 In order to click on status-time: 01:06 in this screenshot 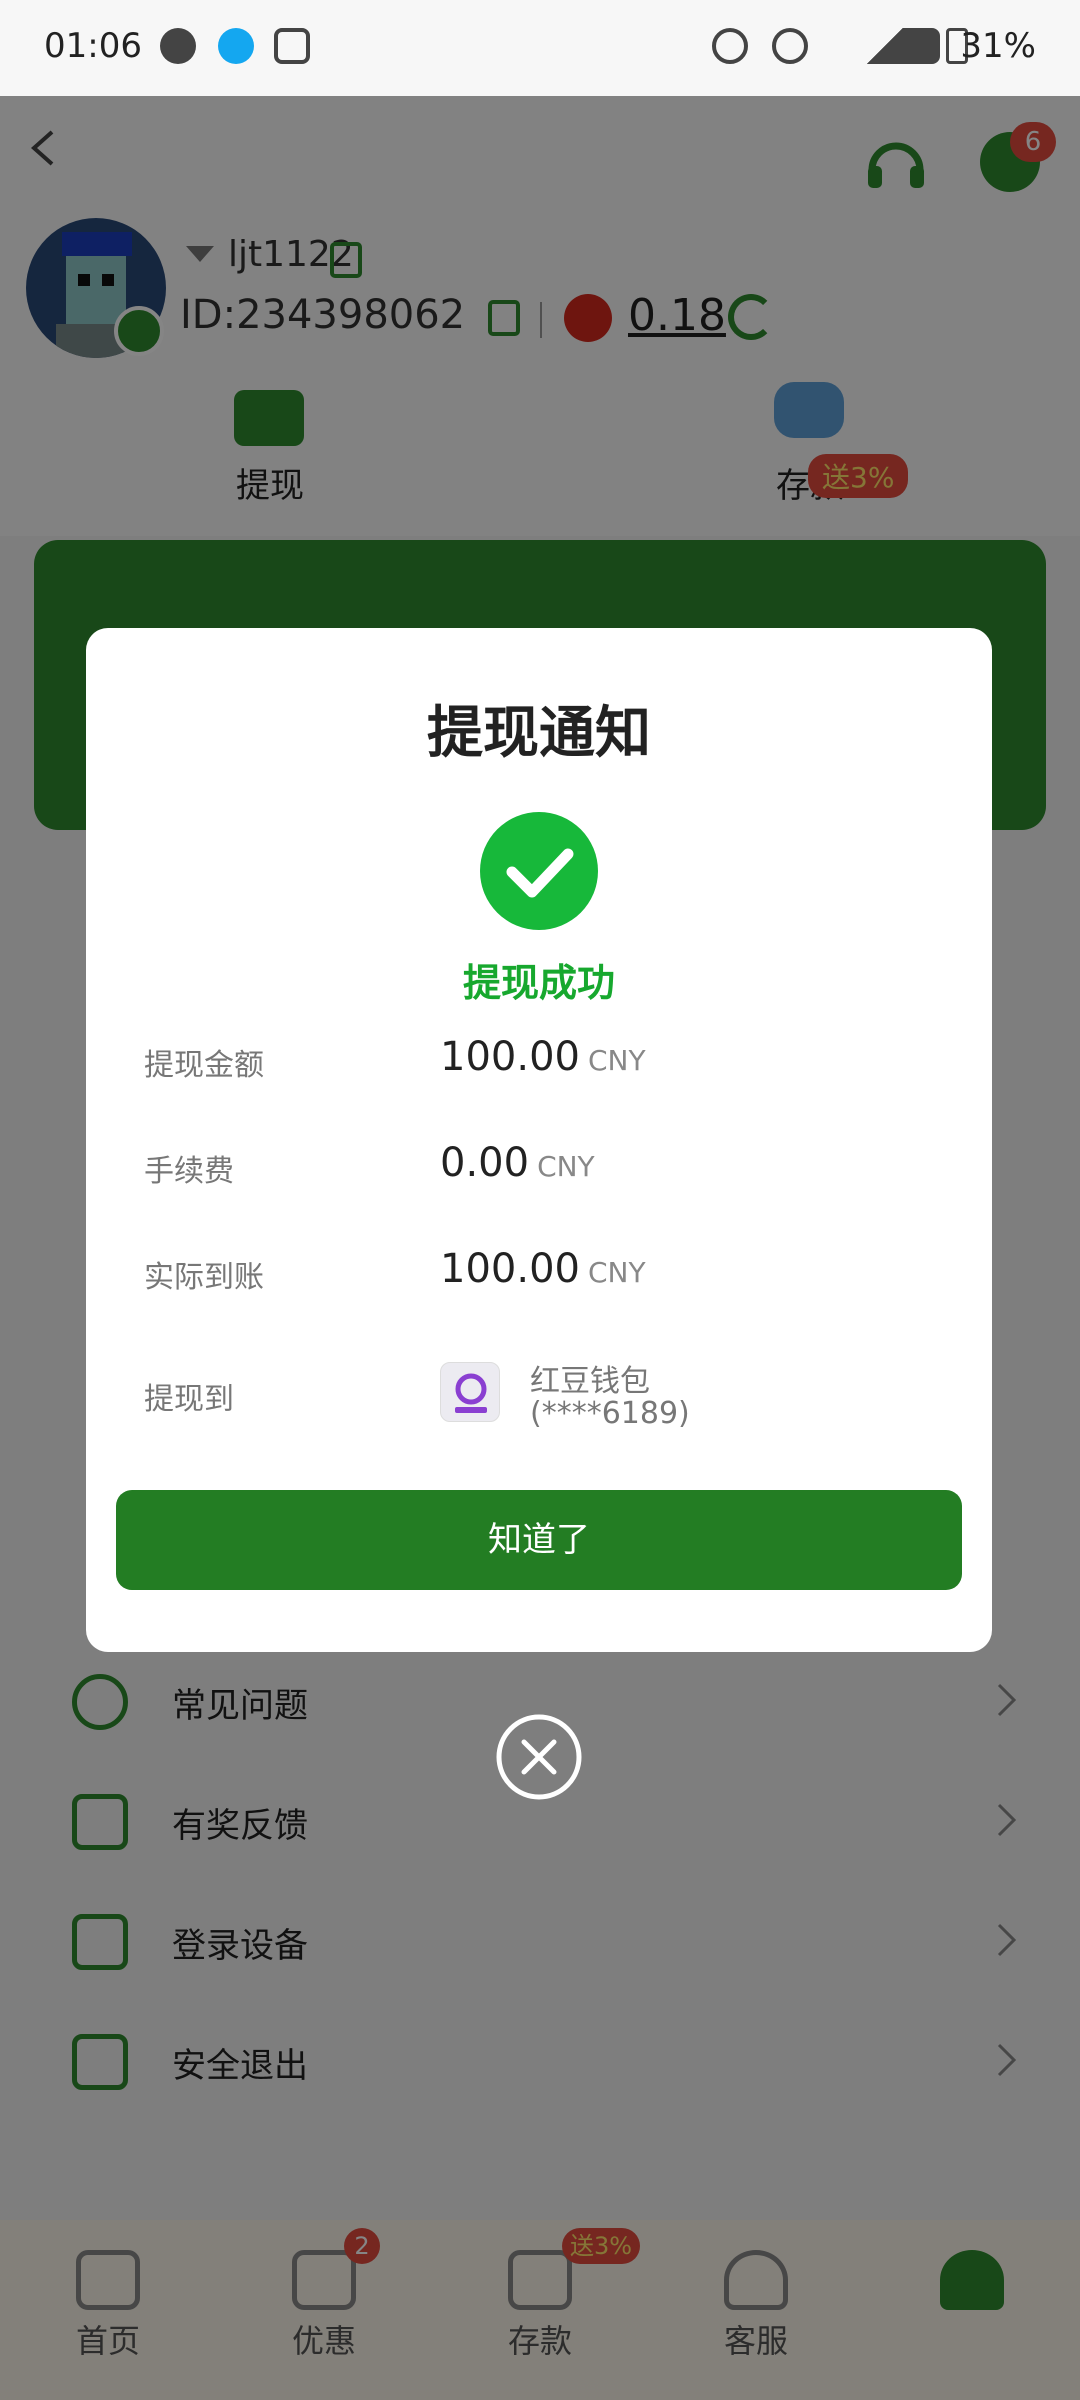, I will do `click(93, 46)`.